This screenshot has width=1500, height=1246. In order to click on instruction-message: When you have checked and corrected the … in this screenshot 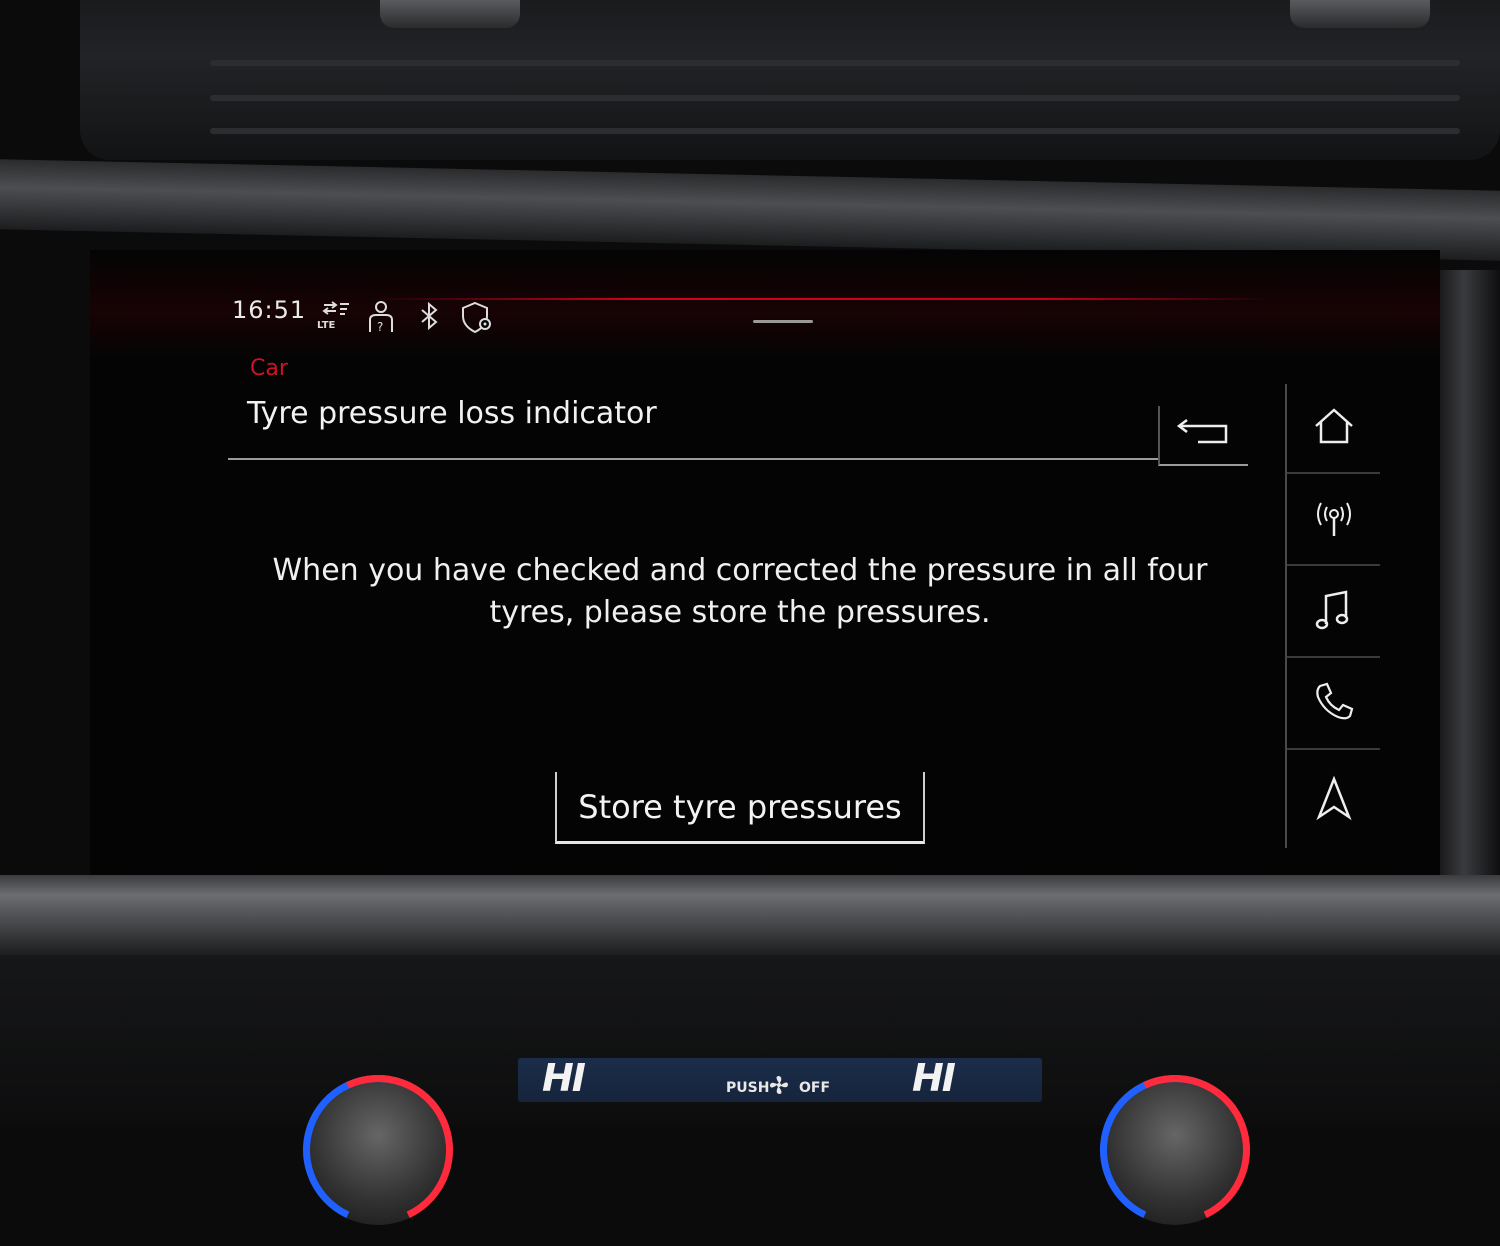, I will do `click(740, 591)`.